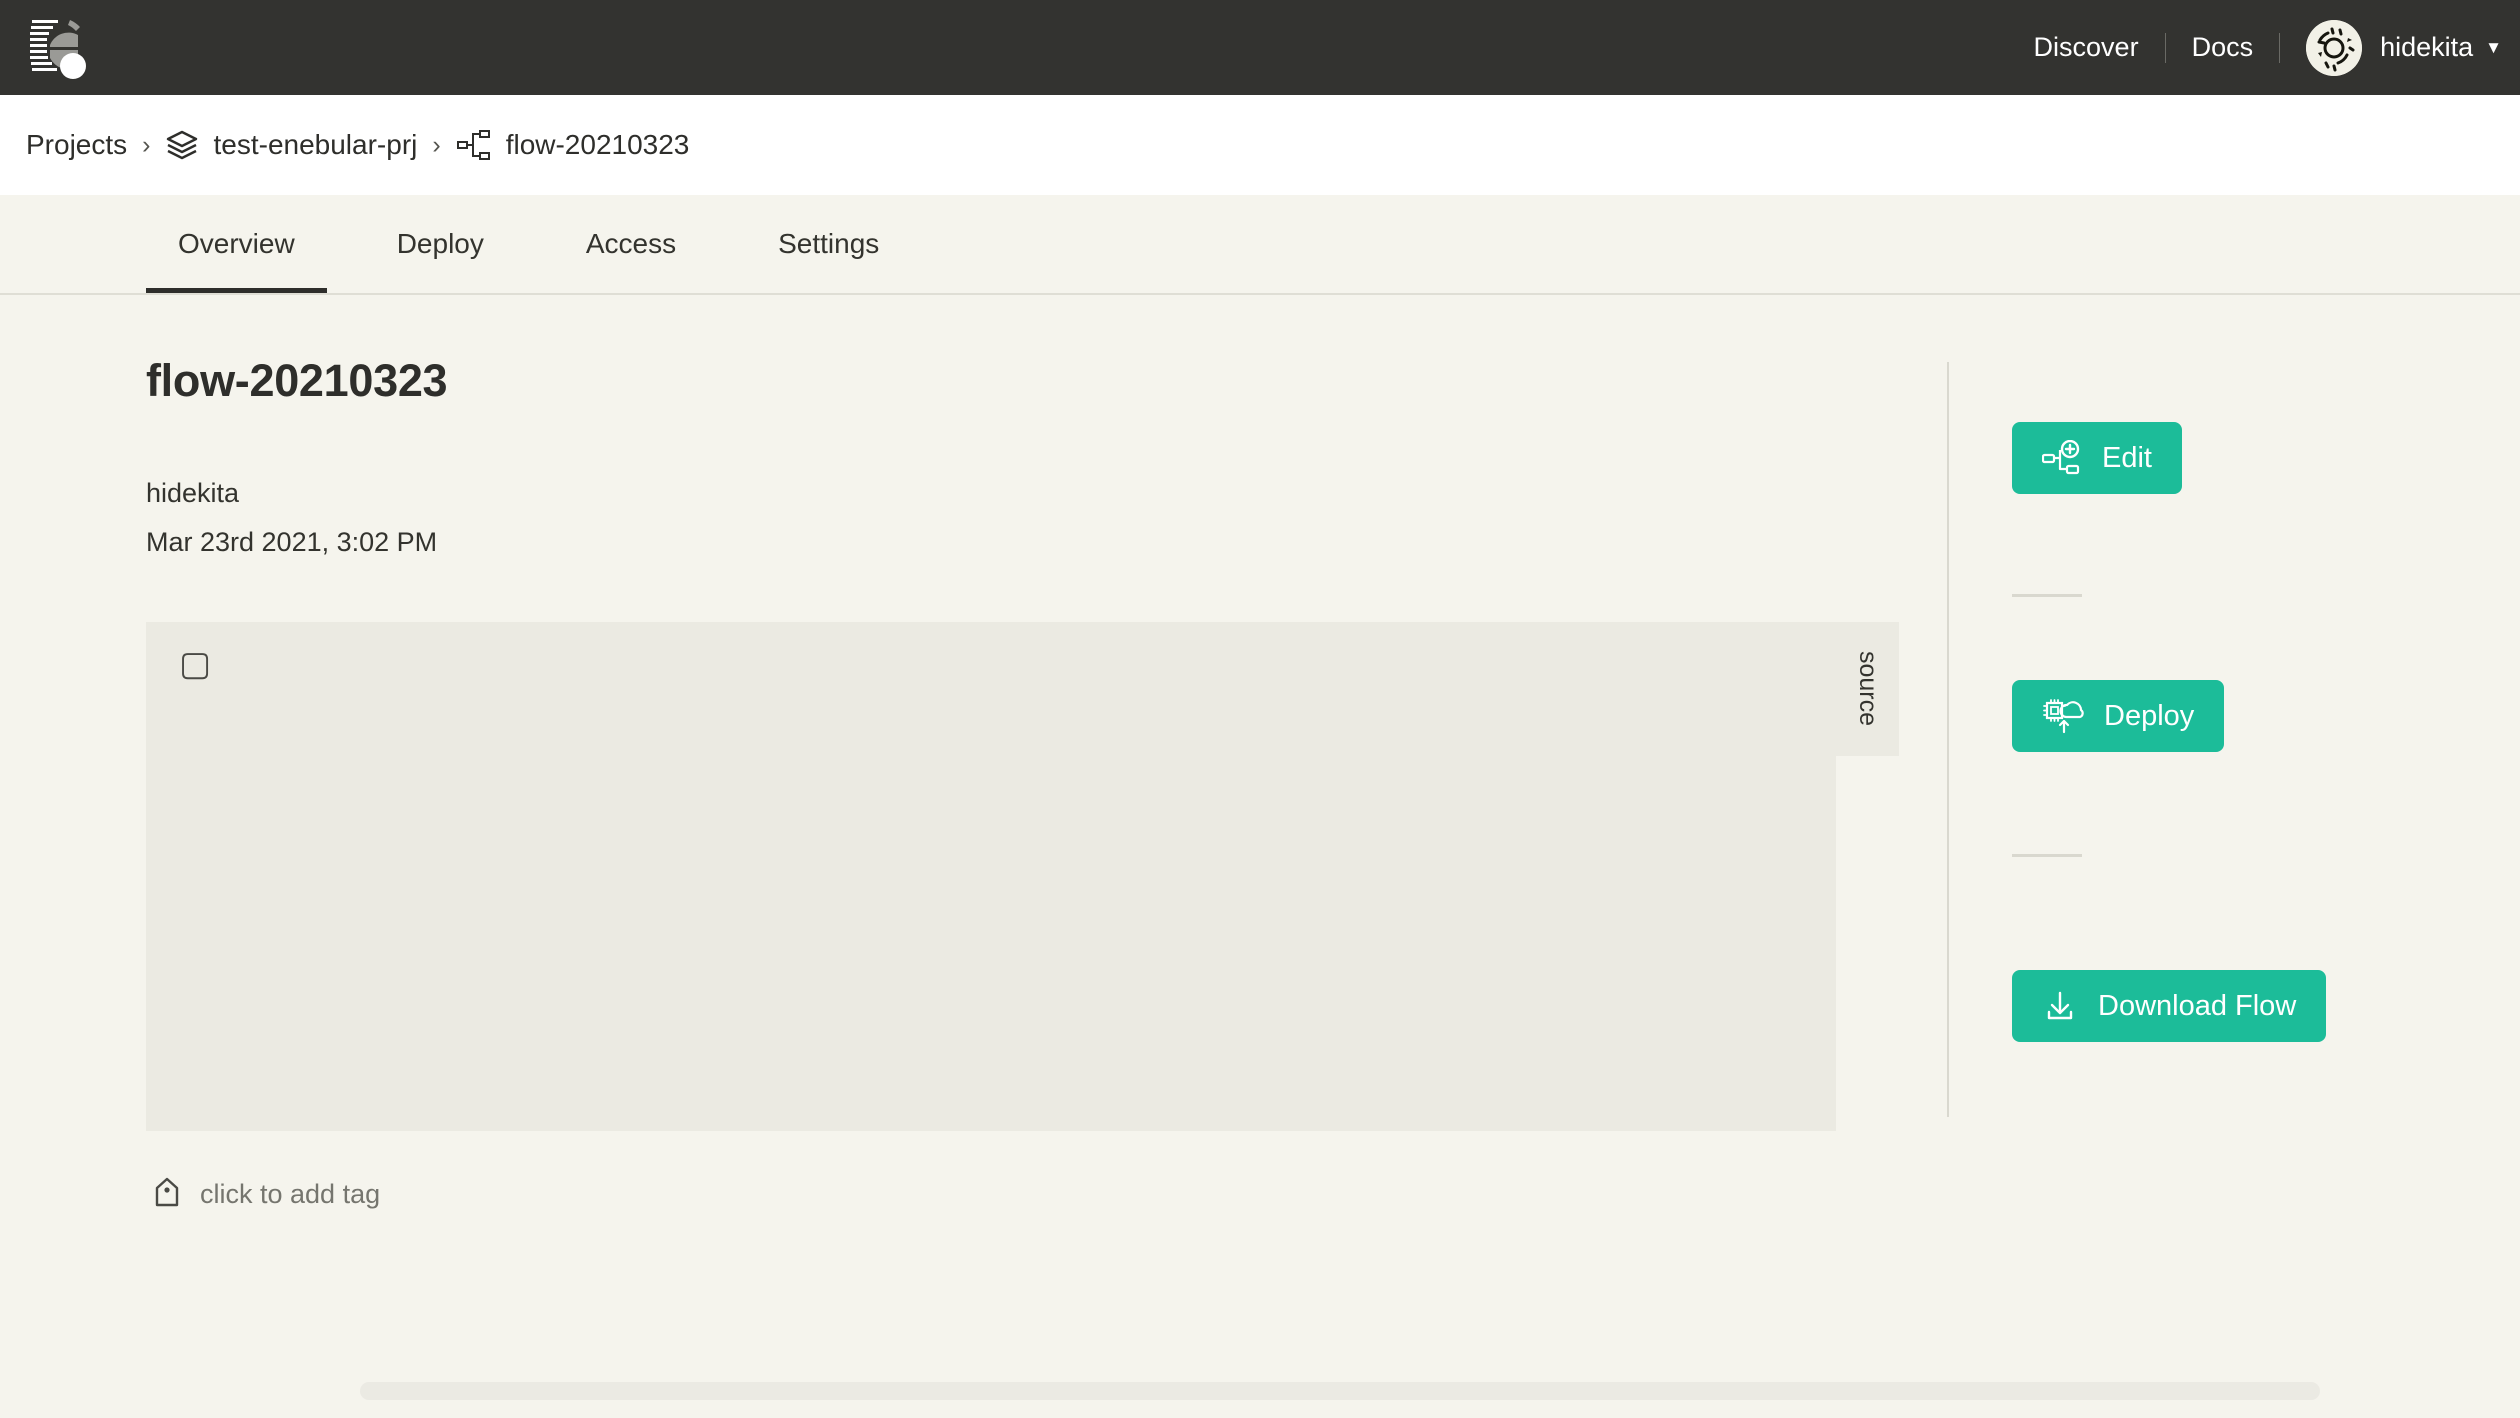 The width and height of the screenshot is (2520, 1418). I want to click on breadcrumb-project: test-enebular-prj, so click(291, 145).